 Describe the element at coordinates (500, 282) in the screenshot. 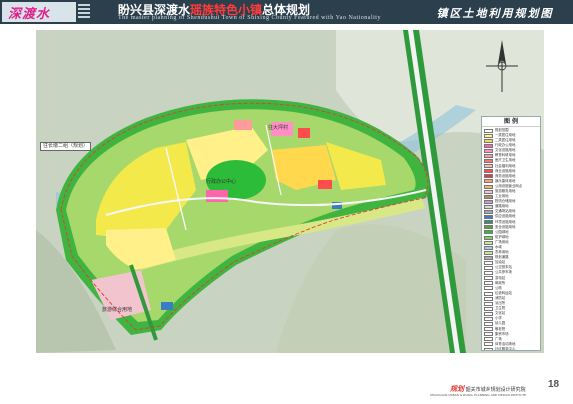

I see `legend-label: 邮政所` at that location.